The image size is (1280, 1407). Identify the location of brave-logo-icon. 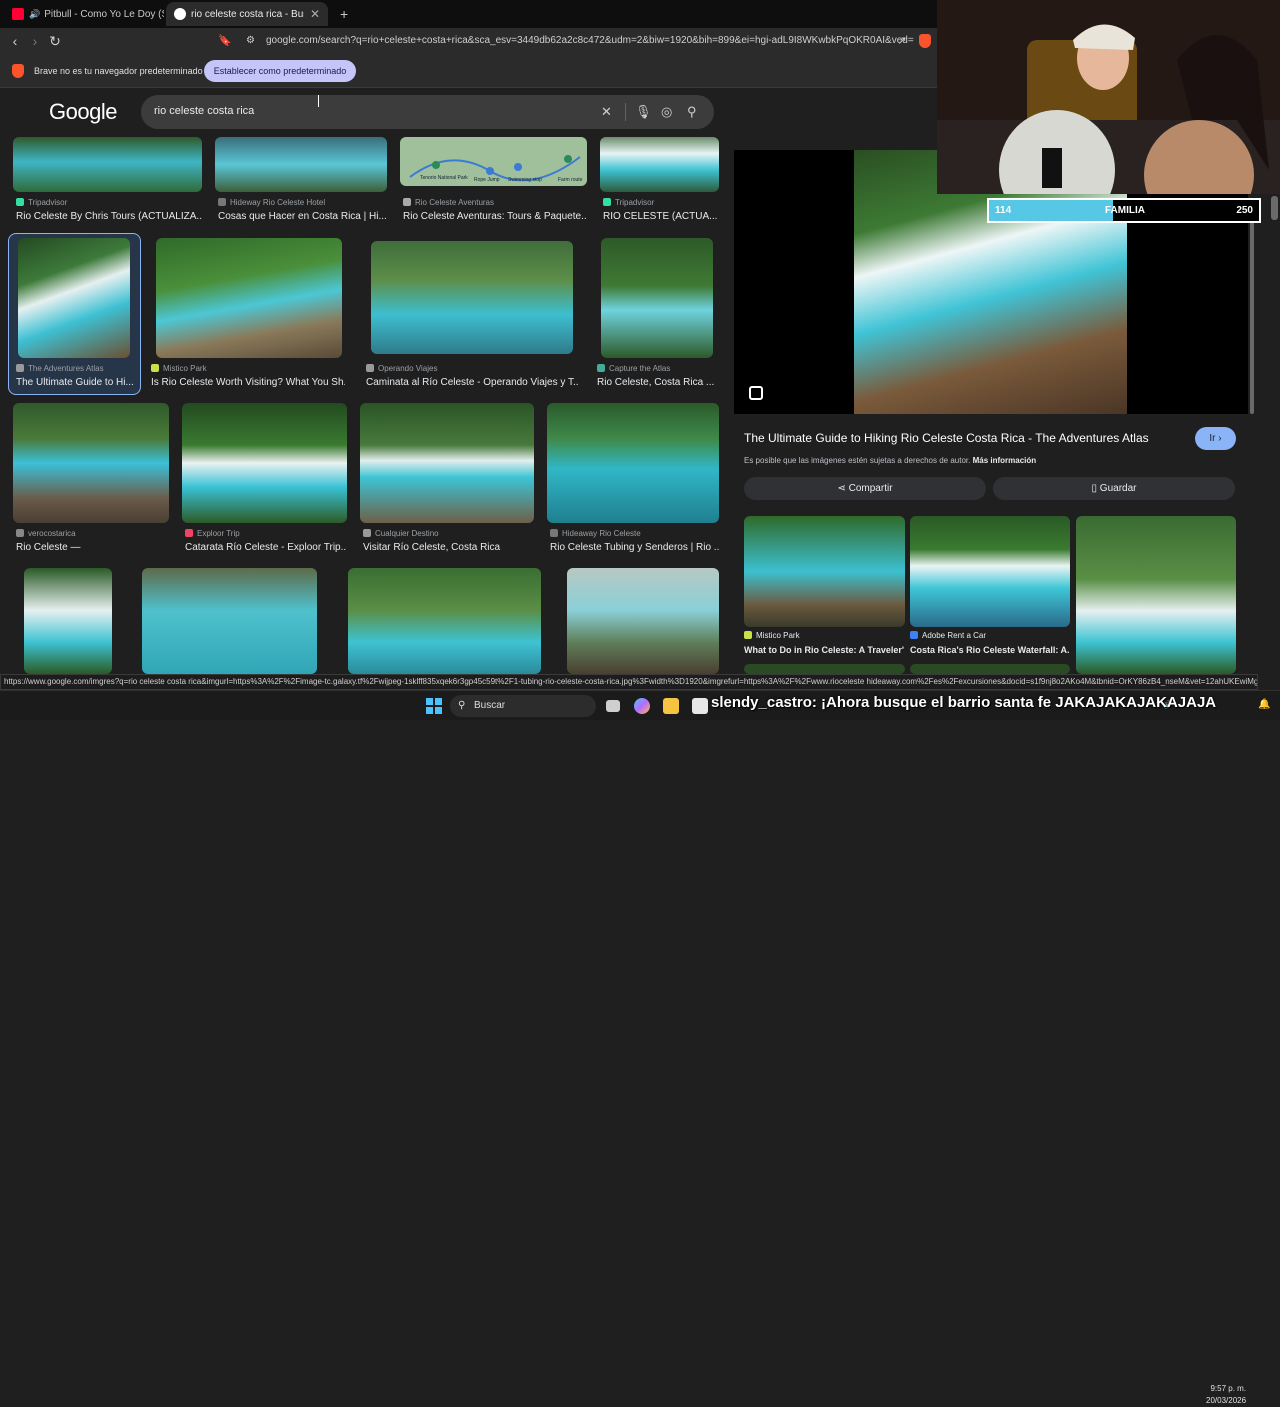
(18, 71).